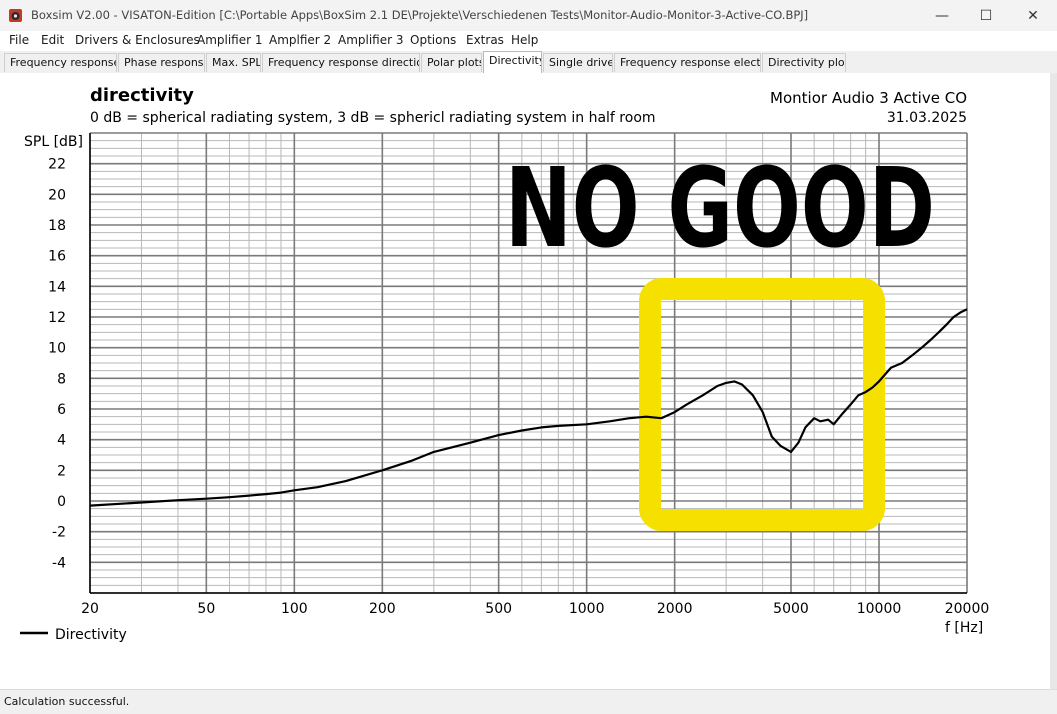 The width and height of the screenshot is (1057, 714). Describe the element at coordinates (15, 15) in the screenshot. I see `boxsim-app-icon` at that location.